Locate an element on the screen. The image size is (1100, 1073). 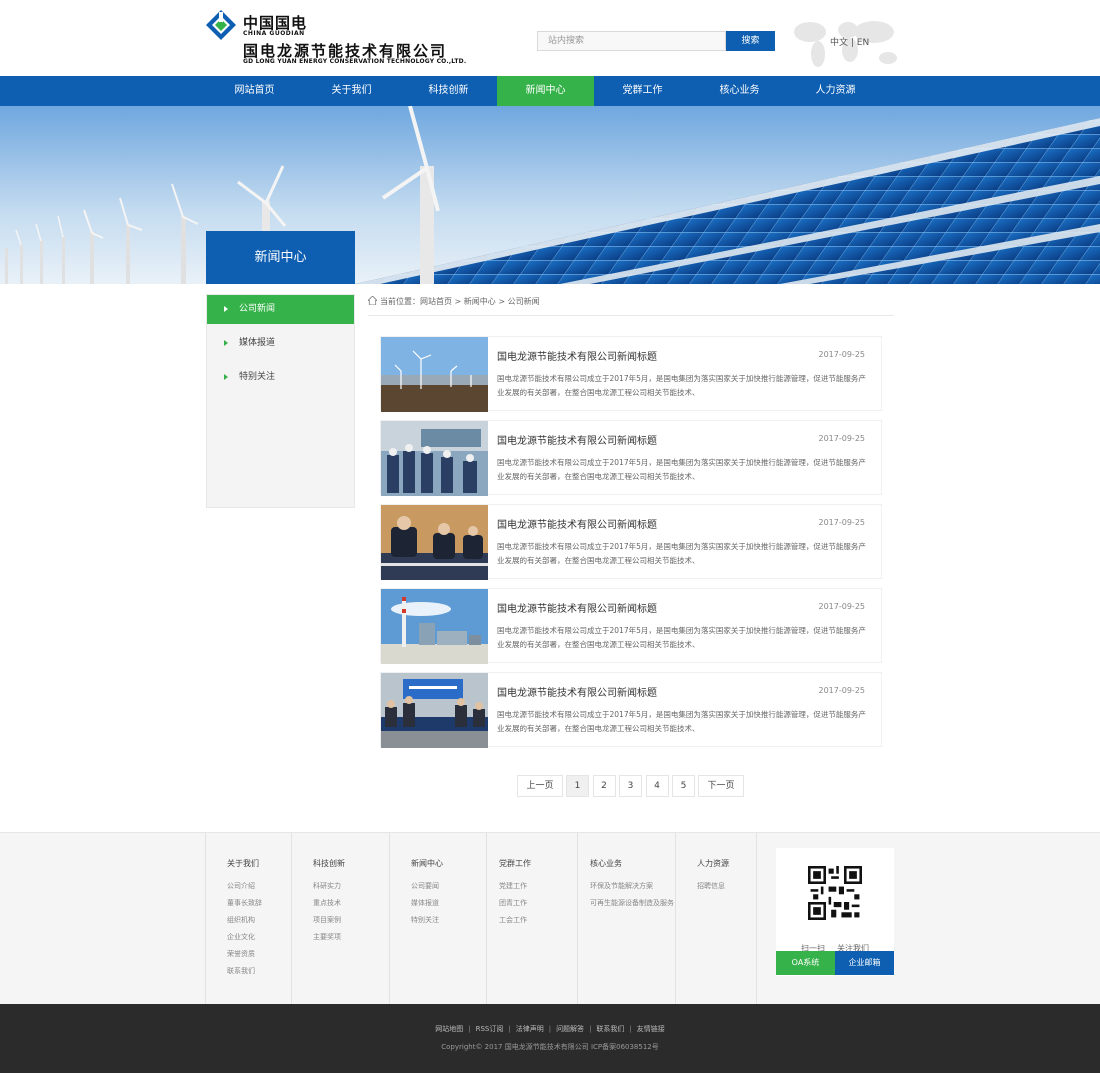
search-input: 站内搜索 is located at coordinates (631, 41).